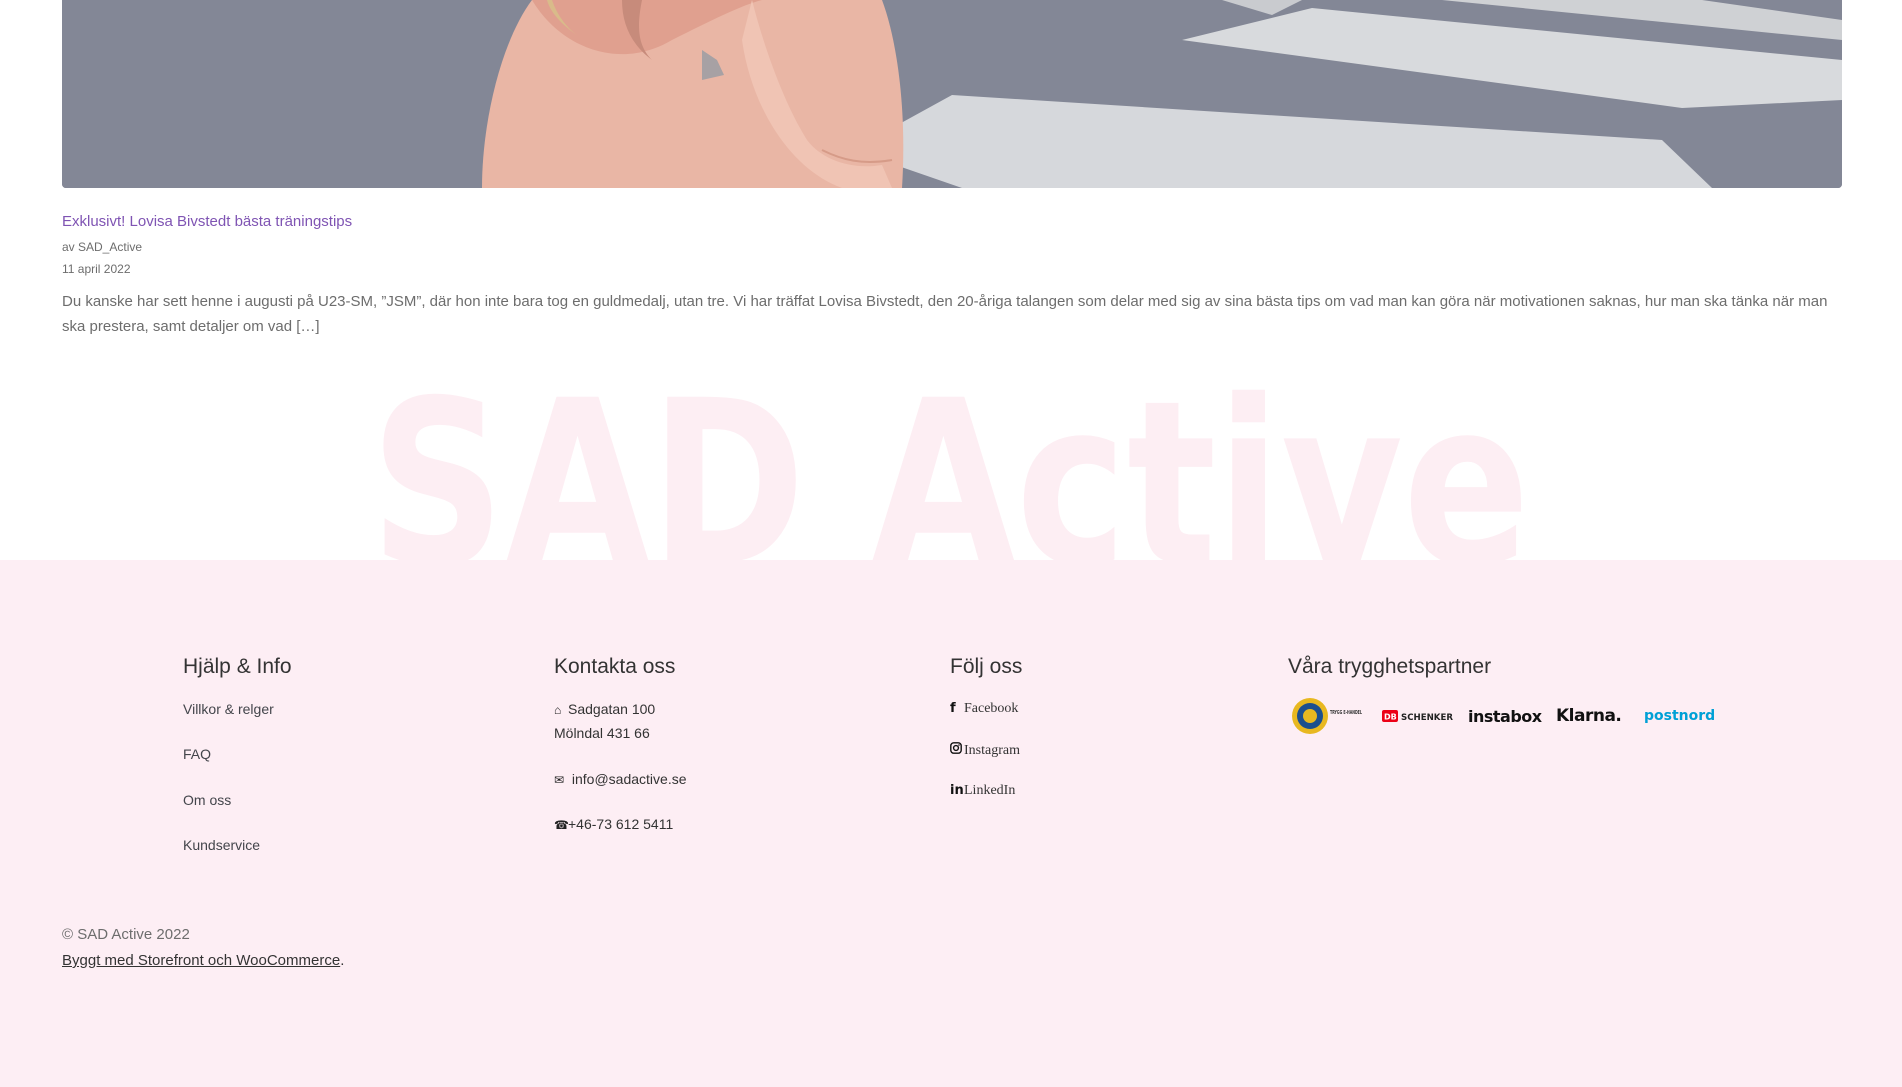  I want to click on svg-text: SAD Active, so click(950, 470).